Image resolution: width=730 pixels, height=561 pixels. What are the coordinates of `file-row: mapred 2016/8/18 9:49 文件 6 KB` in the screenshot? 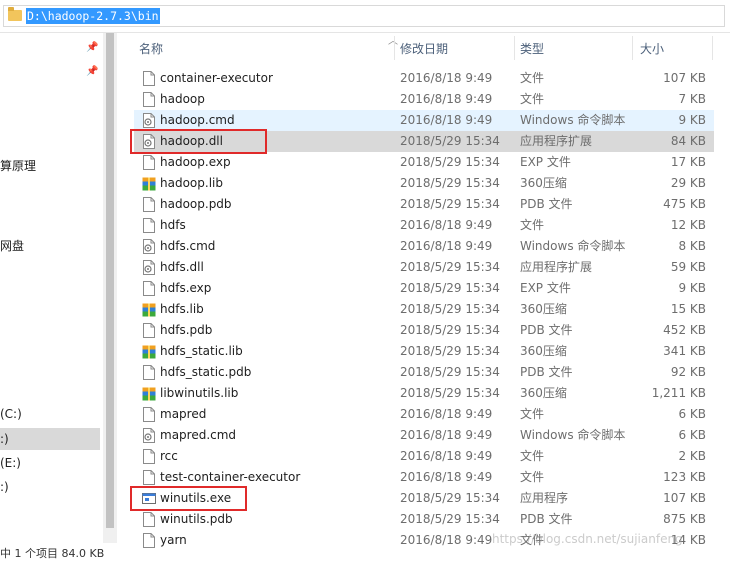 It's located at (424, 414).